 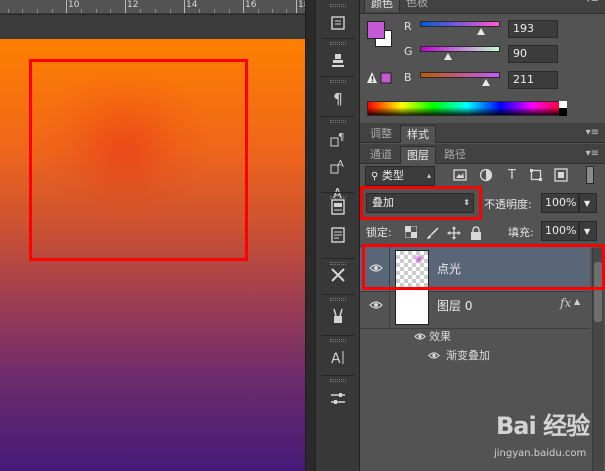 I want to click on smart-object-filter-icon, so click(x=561, y=176).